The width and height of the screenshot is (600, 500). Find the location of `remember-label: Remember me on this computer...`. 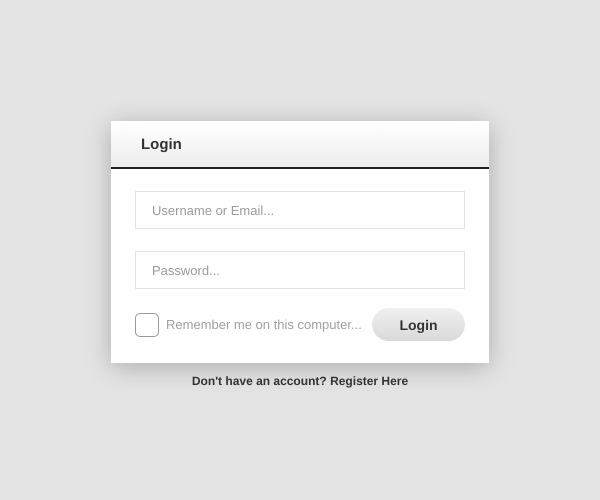

remember-label: Remember me on this computer... is located at coordinates (264, 324).